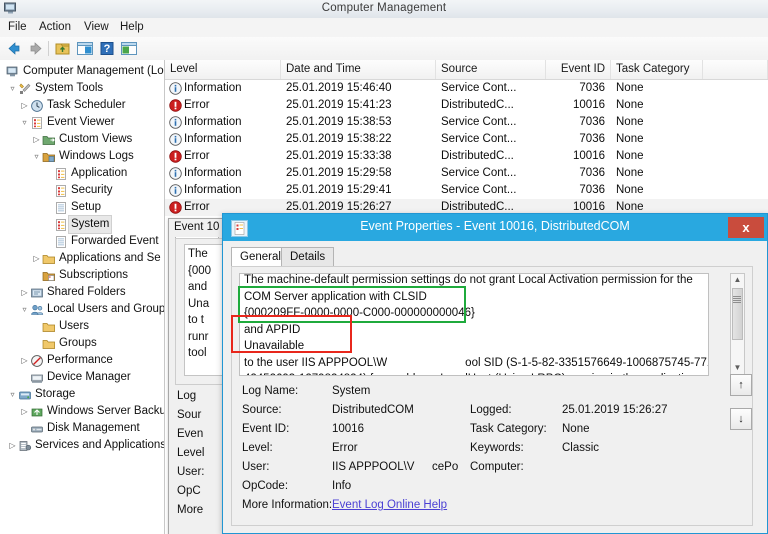 The height and width of the screenshot is (534, 768). Describe the element at coordinates (37, 429) in the screenshot. I see `disk-management-icon` at that location.